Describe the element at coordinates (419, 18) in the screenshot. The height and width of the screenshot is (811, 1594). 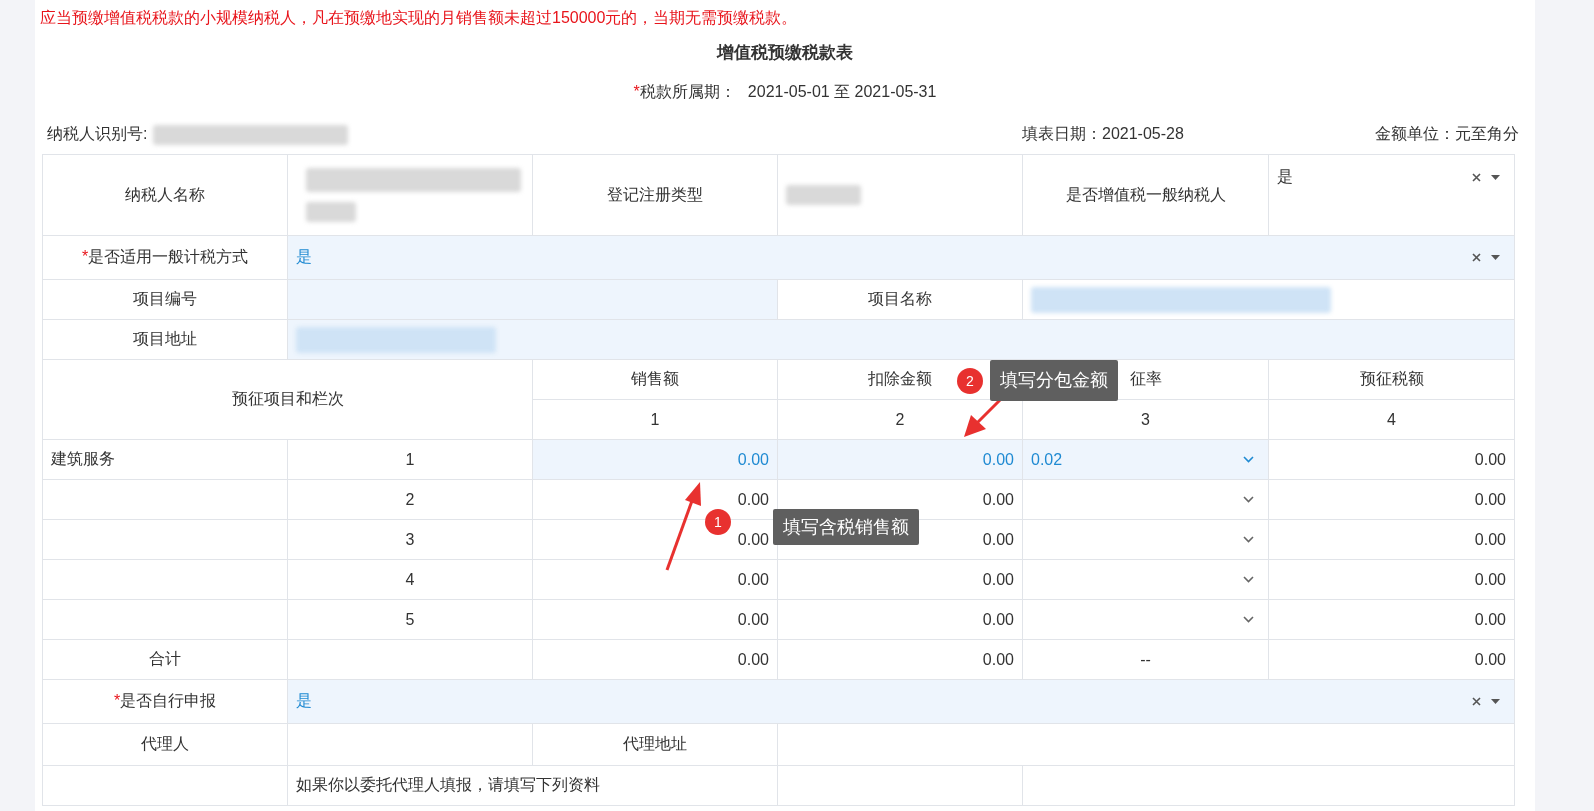
I see `notice-text: 应当预缴增值税税款的小规模纳税人，凡在预缴地实现的月销售额未超过150000元的，当期无需预缴税款。` at that location.